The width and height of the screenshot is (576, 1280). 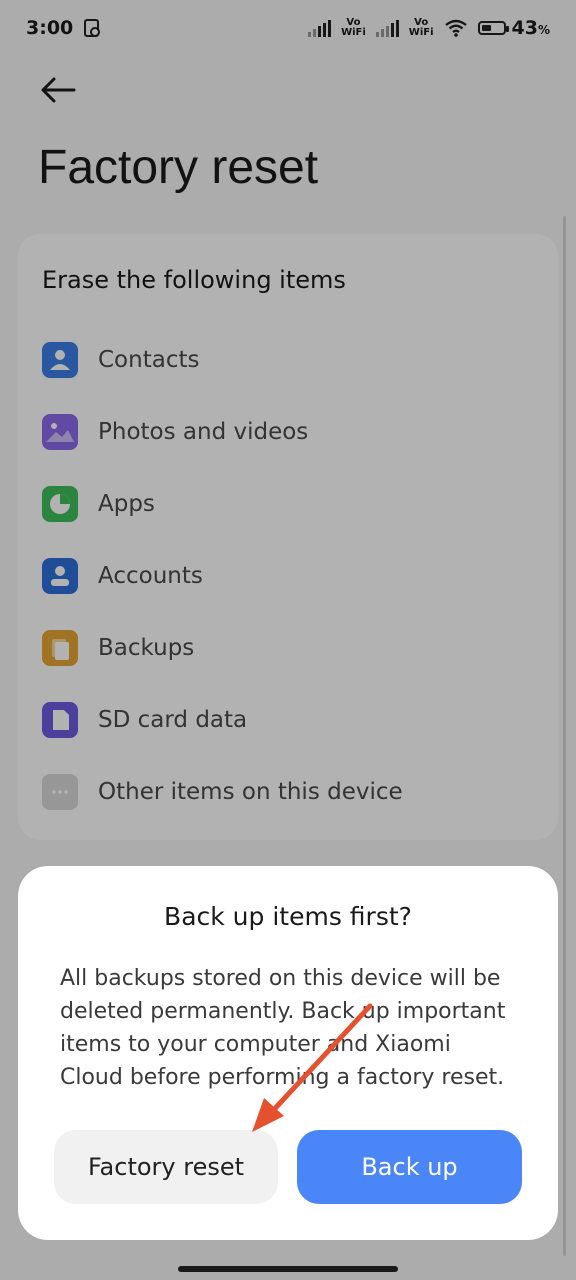 I want to click on dialog-title: Back up items first?, so click(x=288, y=916).